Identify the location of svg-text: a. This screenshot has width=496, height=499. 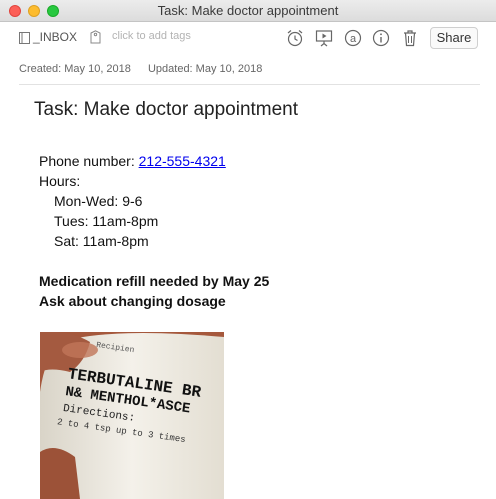
(353, 39).